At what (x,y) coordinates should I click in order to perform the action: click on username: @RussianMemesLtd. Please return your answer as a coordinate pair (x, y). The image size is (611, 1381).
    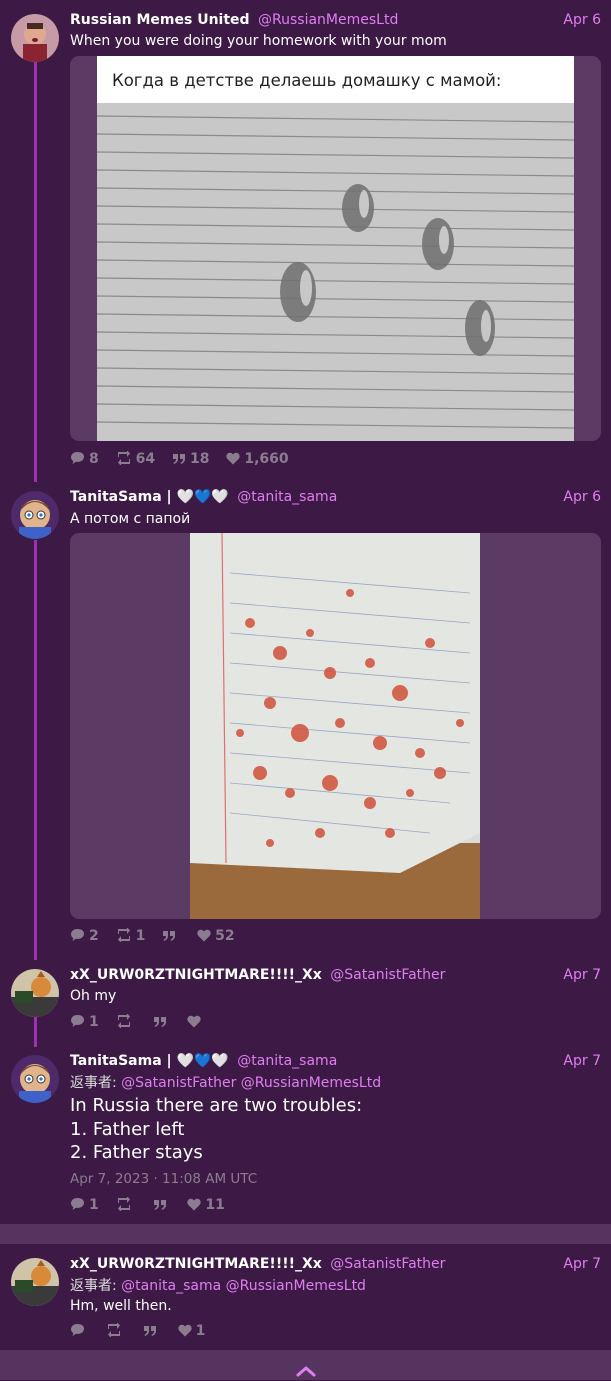
    Looking at the image, I should click on (328, 20).